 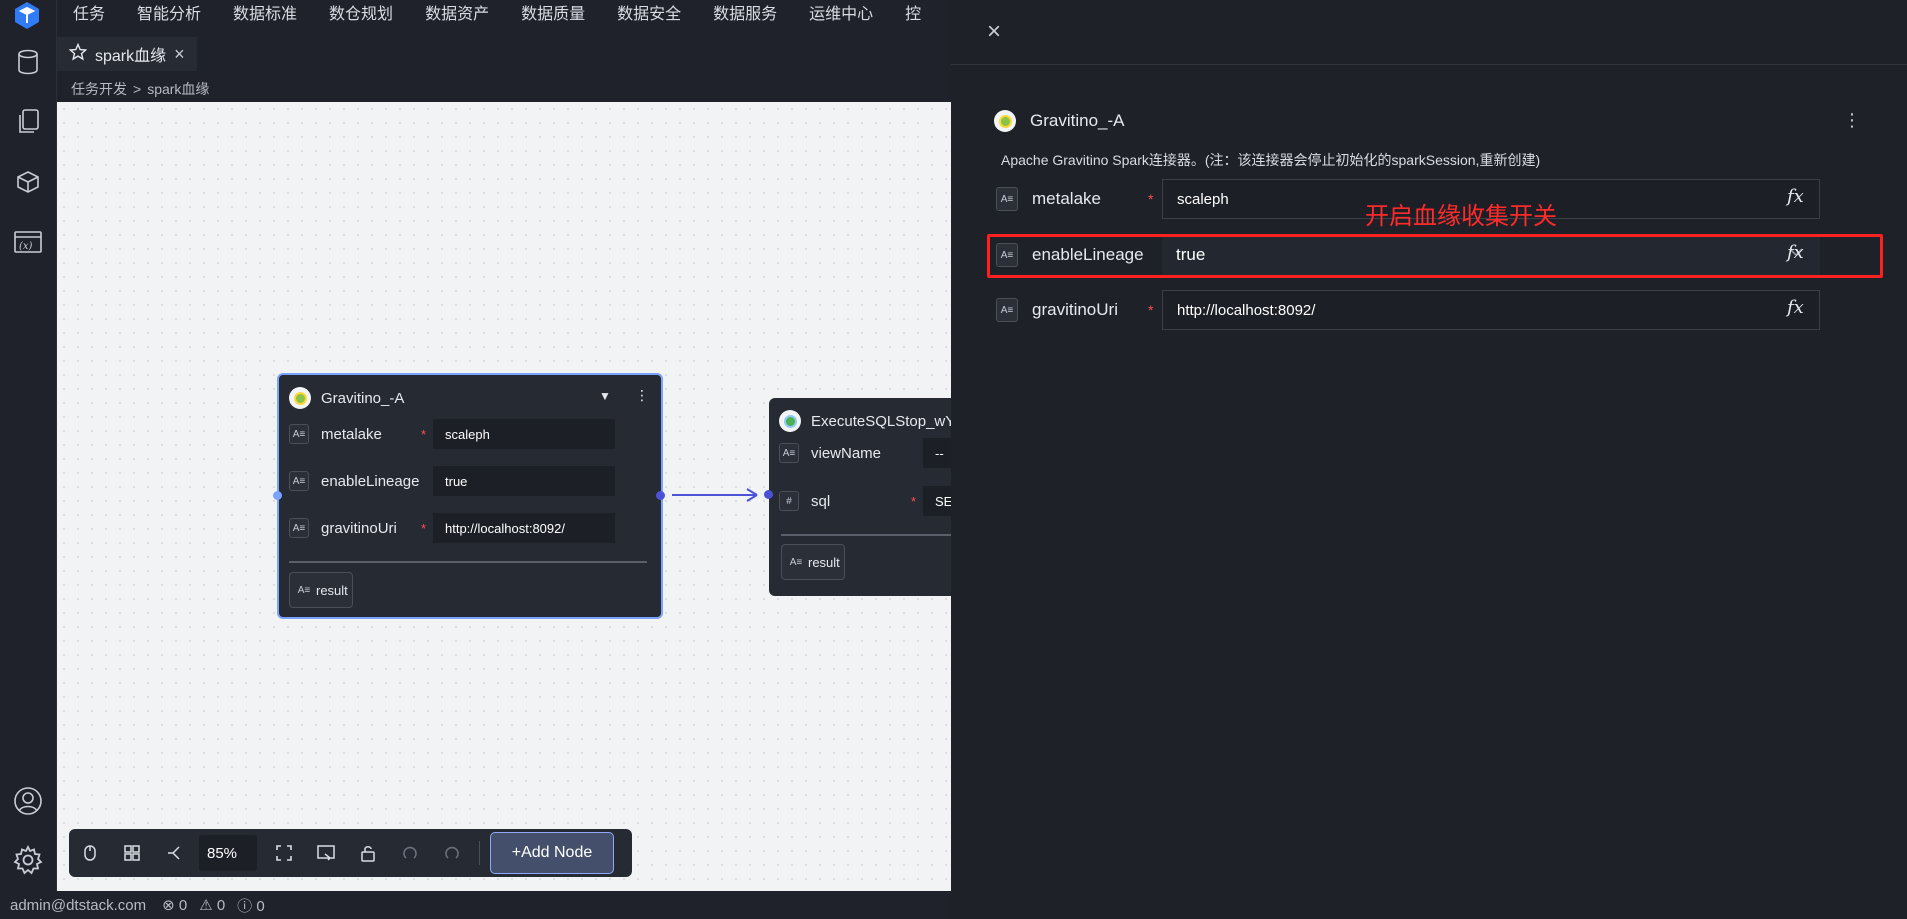 I want to click on zoom-level-input: 85%, so click(x=228, y=853).